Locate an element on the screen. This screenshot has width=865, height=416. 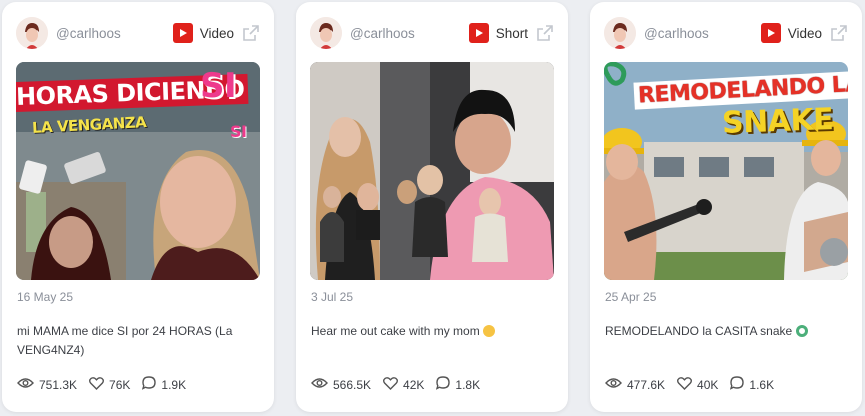
video-thumbnail: HORAS DICIENDO LA VENGANZA SI SI is located at coordinates (138, 171).